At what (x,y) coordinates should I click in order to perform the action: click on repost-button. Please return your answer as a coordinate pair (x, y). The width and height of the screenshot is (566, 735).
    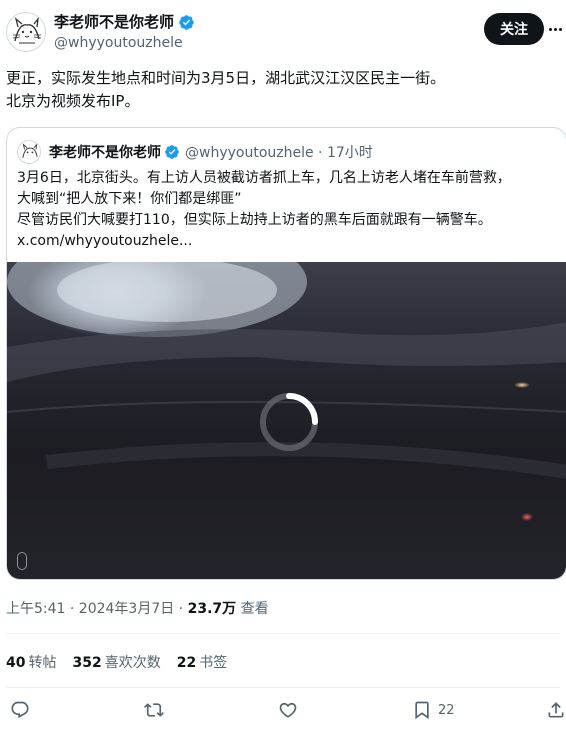
    Looking at the image, I should click on (154, 710).